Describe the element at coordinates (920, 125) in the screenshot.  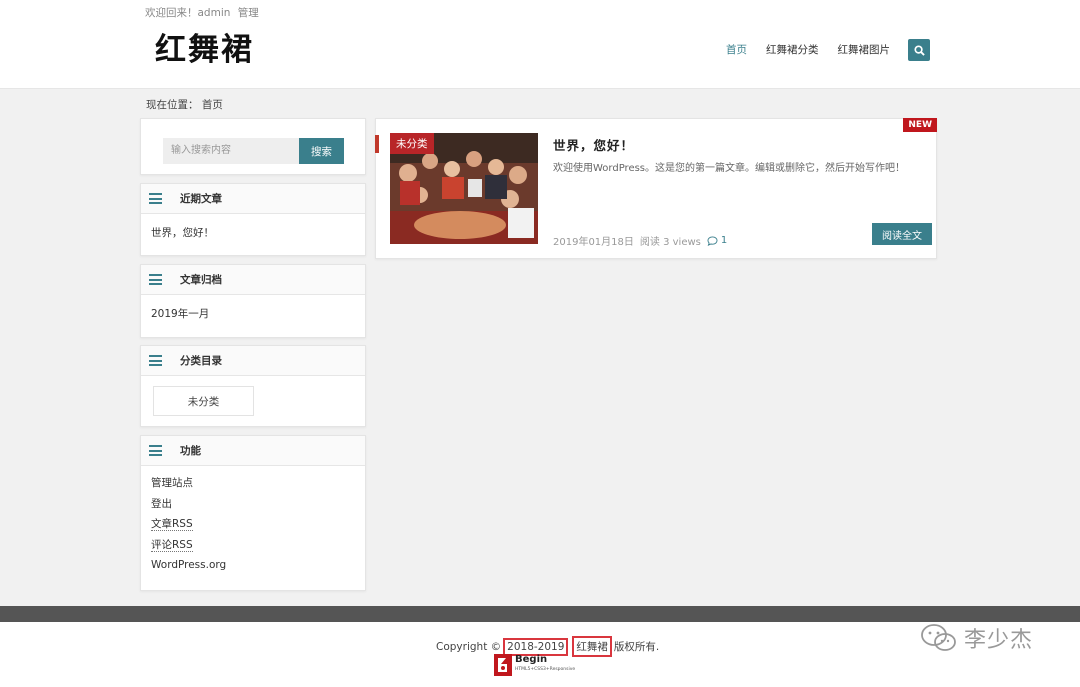
I see `new-badge: NEW` at that location.